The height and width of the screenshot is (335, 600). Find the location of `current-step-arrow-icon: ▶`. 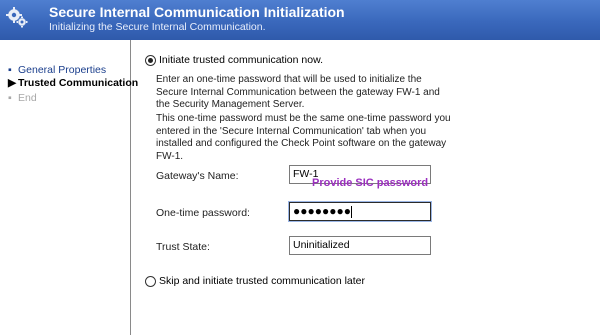

current-step-arrow-icon: ▶ is located at coordinates (12, 83).